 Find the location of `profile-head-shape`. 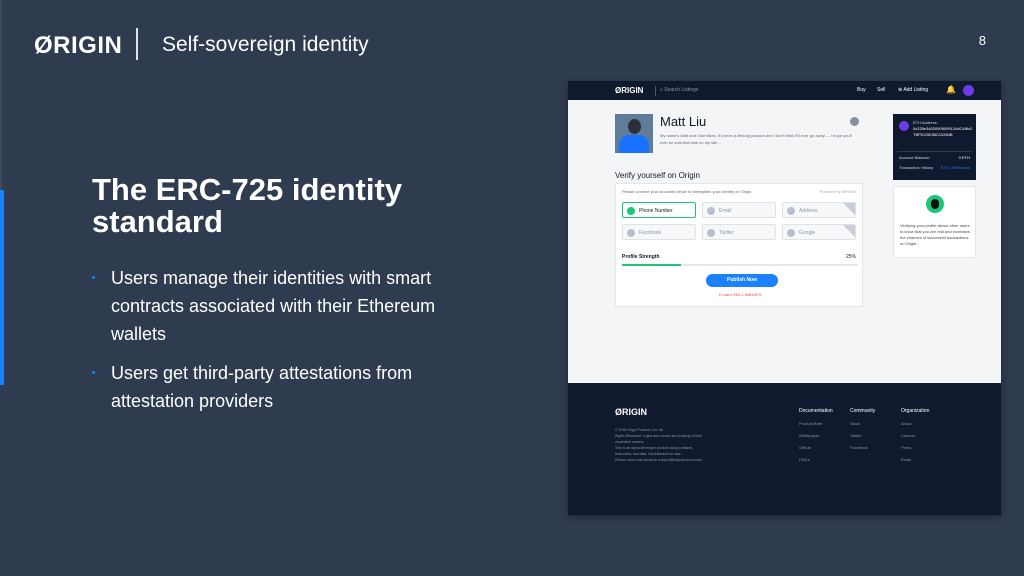

profile-head-shape is located at coordinates (634, 126).